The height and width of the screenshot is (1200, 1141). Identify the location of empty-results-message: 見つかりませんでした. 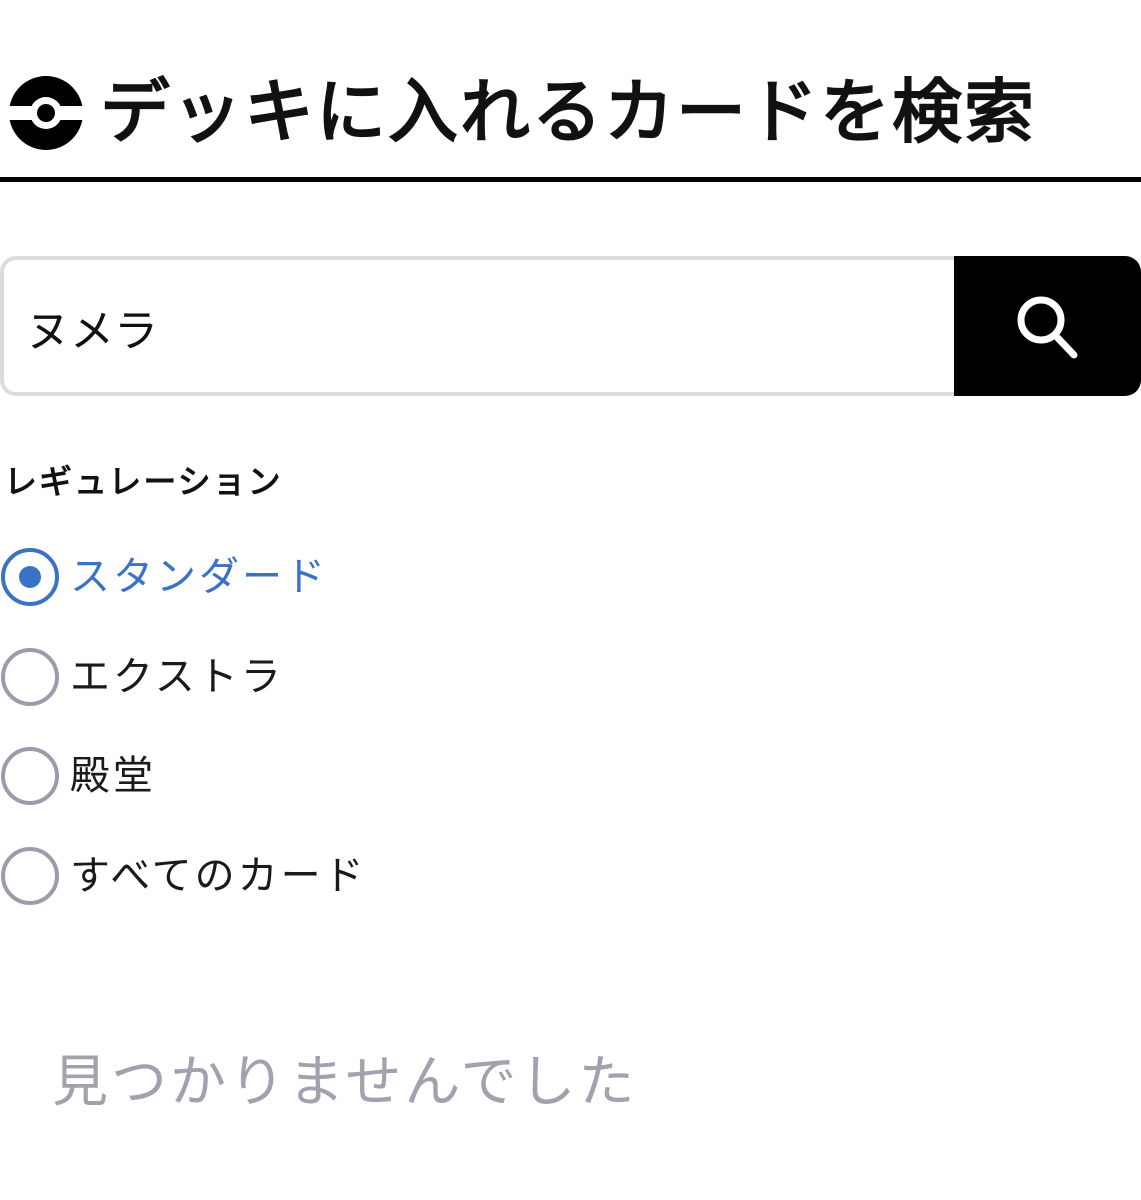
(345, 1082).